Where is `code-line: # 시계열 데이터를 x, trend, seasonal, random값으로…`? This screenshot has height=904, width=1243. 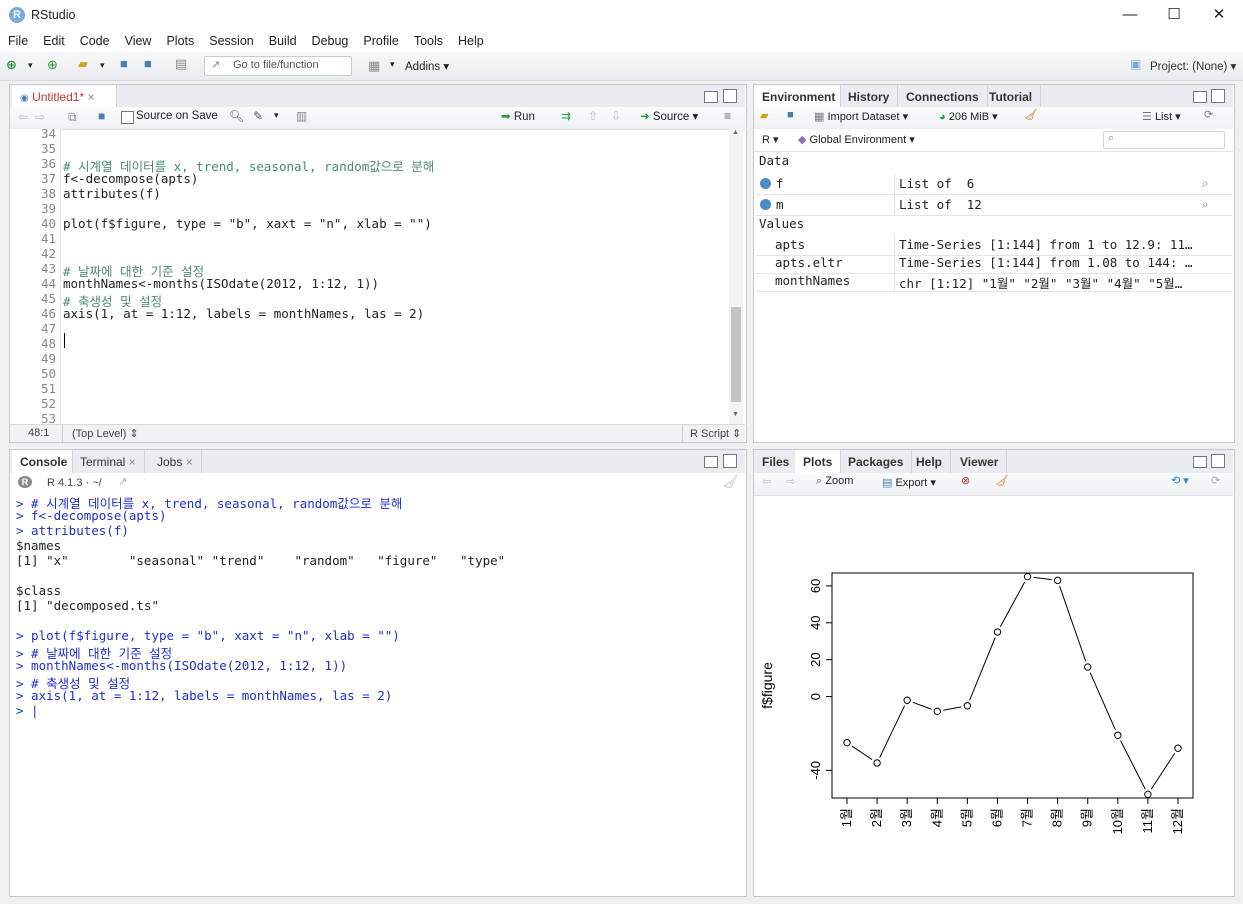 code-line: # 시계열 데이터를 x, trend, seasonal, random값으로… is located at coordinates (248, 165).